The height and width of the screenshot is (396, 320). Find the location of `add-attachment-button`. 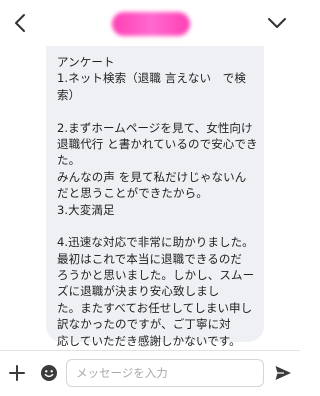

add-attachment-button is located at coordinates (17, 373).